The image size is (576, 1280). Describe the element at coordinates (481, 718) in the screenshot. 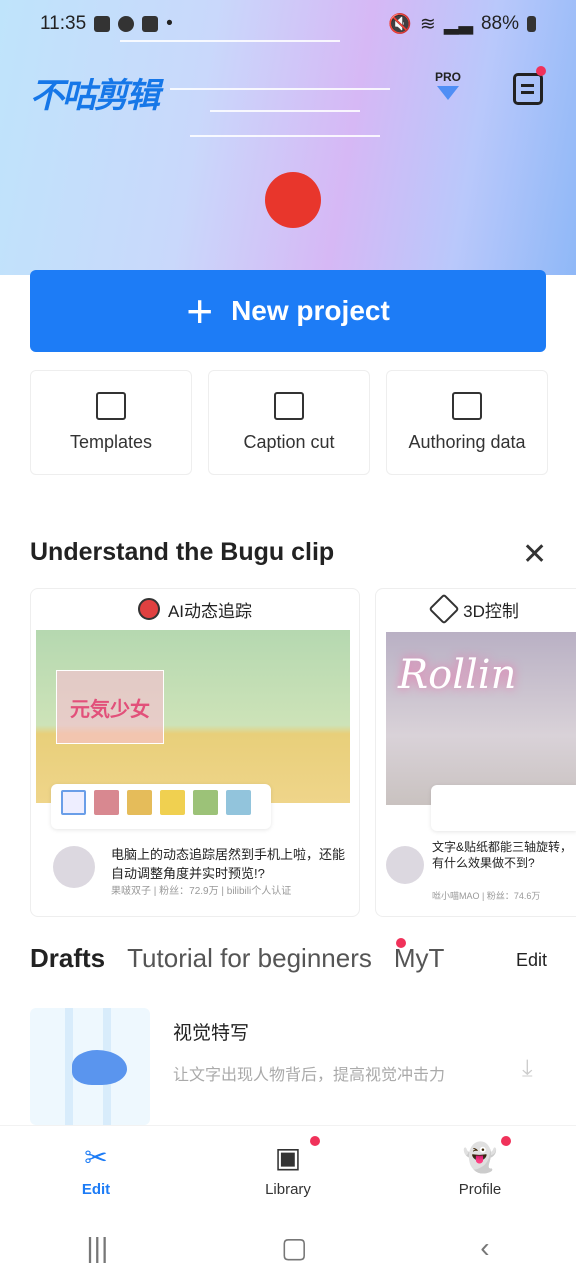

I see `card-image: Rollin` at that location.